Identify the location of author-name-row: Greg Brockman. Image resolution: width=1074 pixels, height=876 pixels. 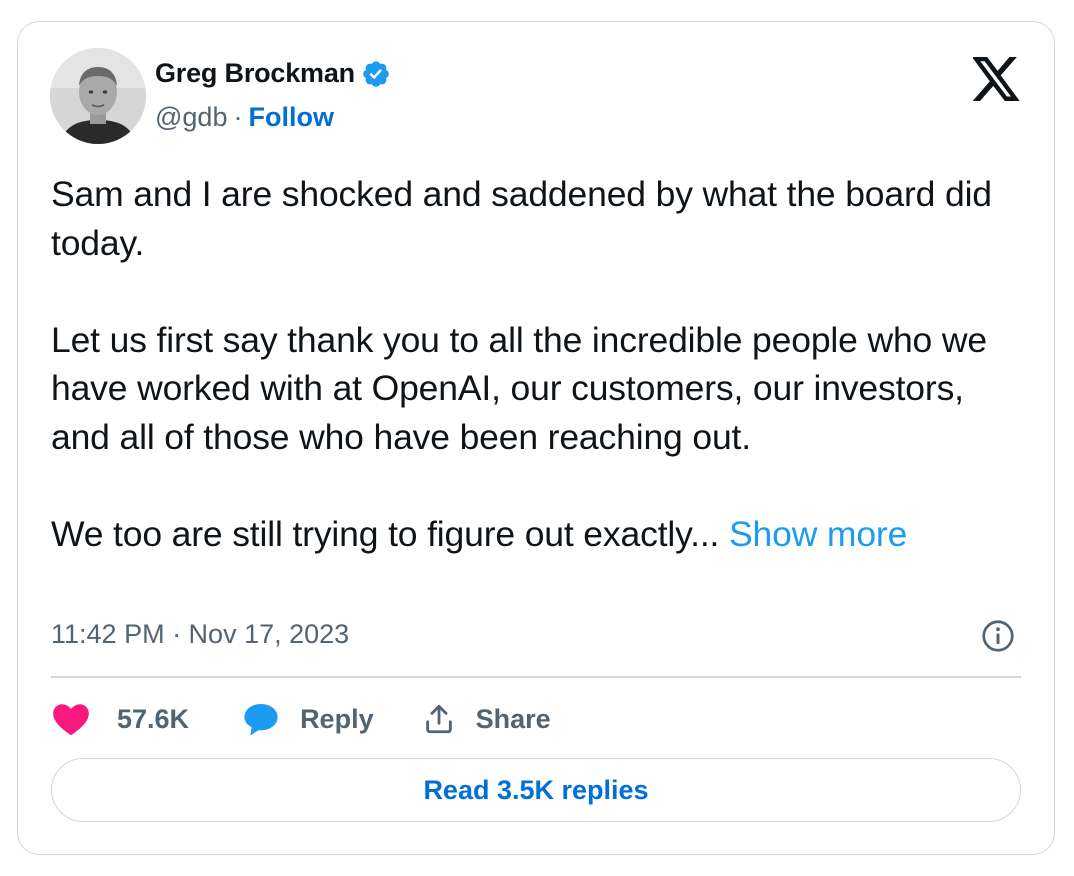
(273, 73).